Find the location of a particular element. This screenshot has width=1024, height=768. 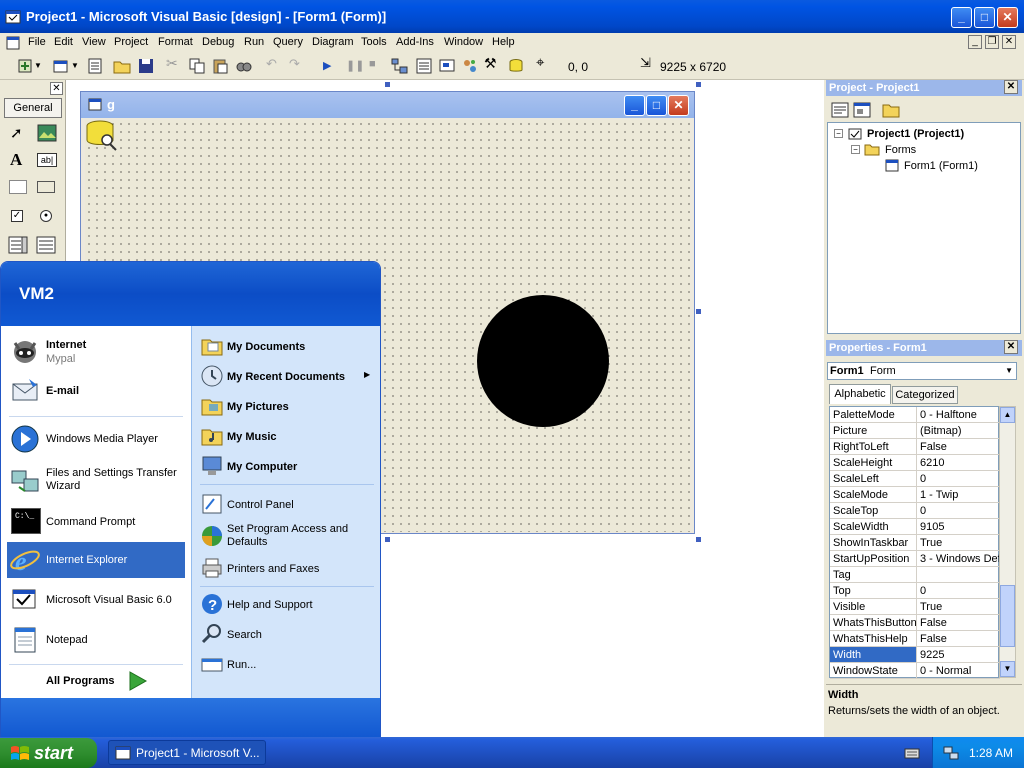

tree-project-root: Project1 (Project1) is located at coordinates (915, 134).